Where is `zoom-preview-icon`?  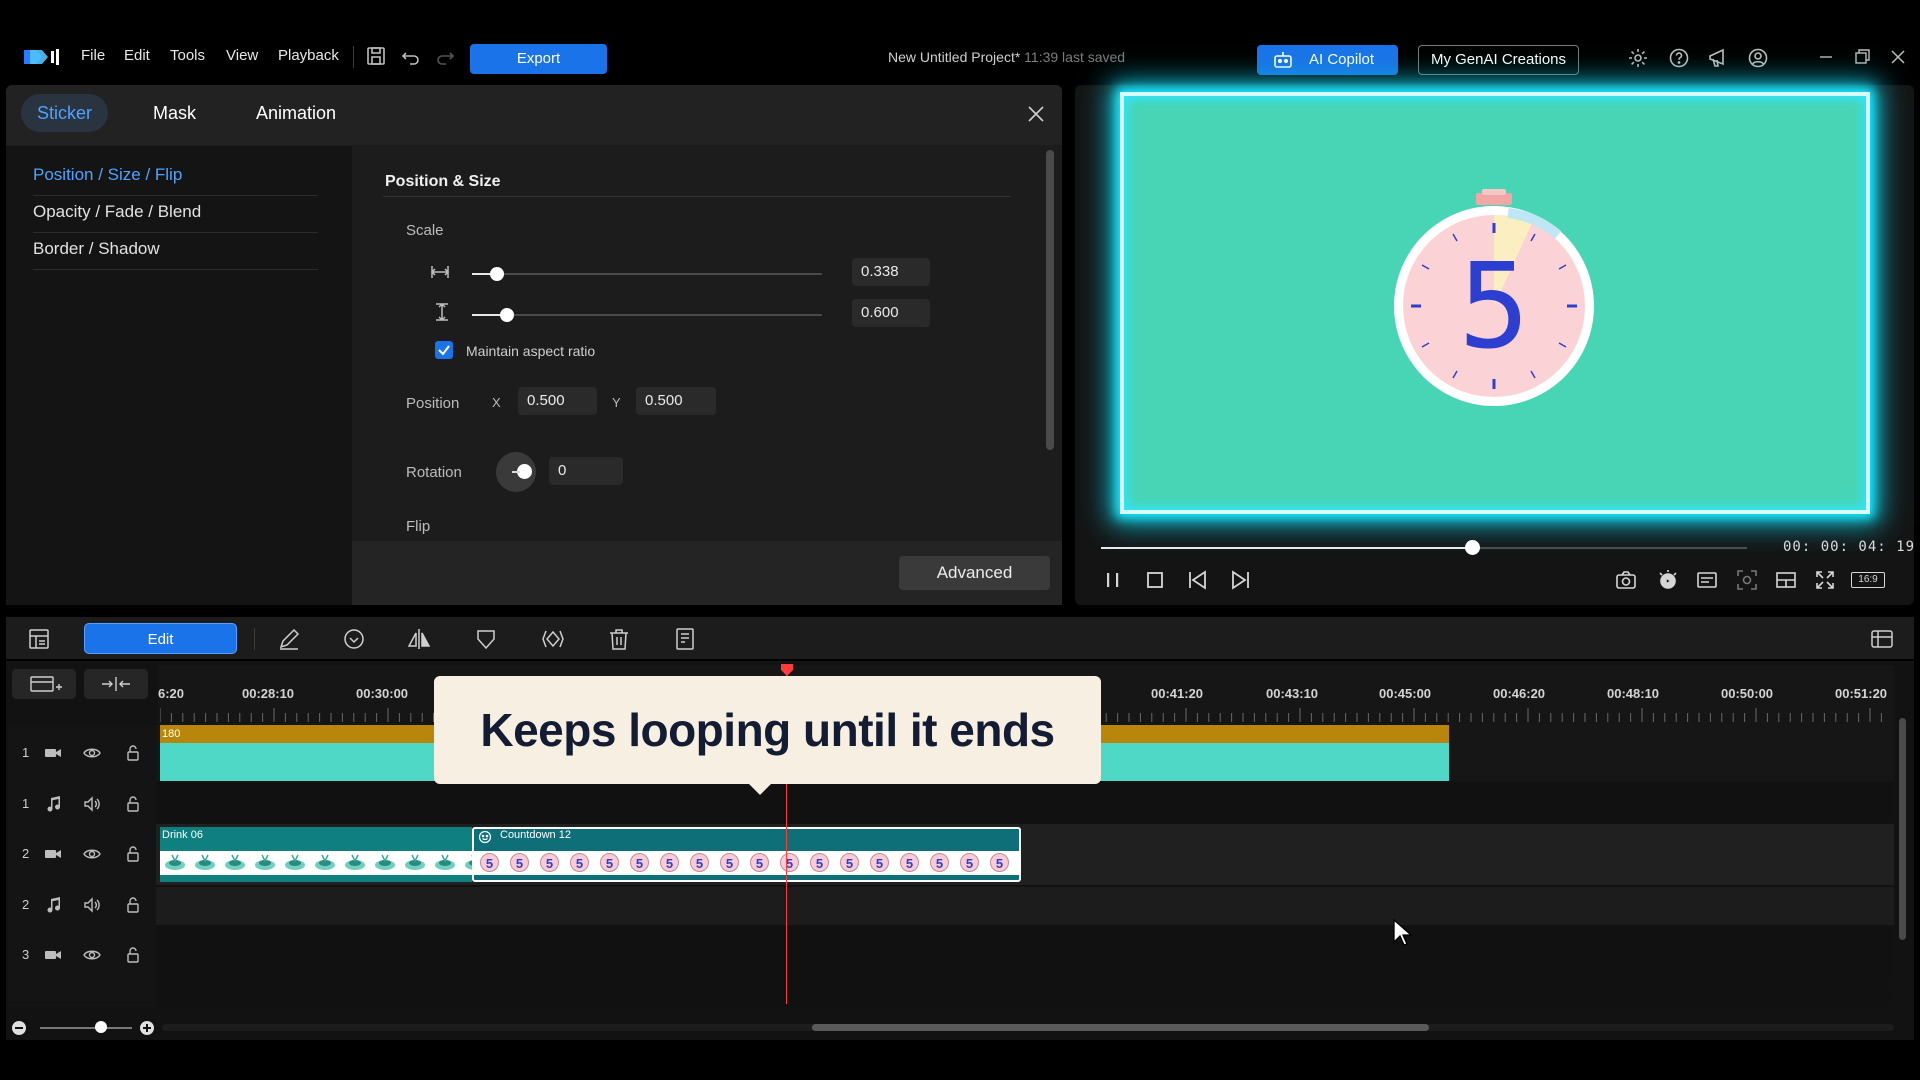 zoom-preview-icon is located at coordinates (1747, 580).